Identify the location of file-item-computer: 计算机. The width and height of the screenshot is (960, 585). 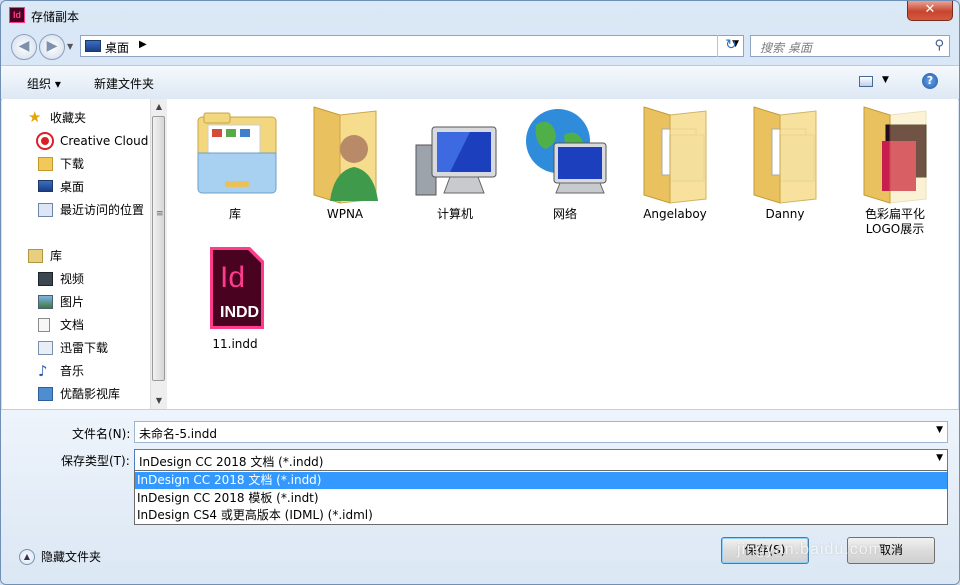
(455, 163).